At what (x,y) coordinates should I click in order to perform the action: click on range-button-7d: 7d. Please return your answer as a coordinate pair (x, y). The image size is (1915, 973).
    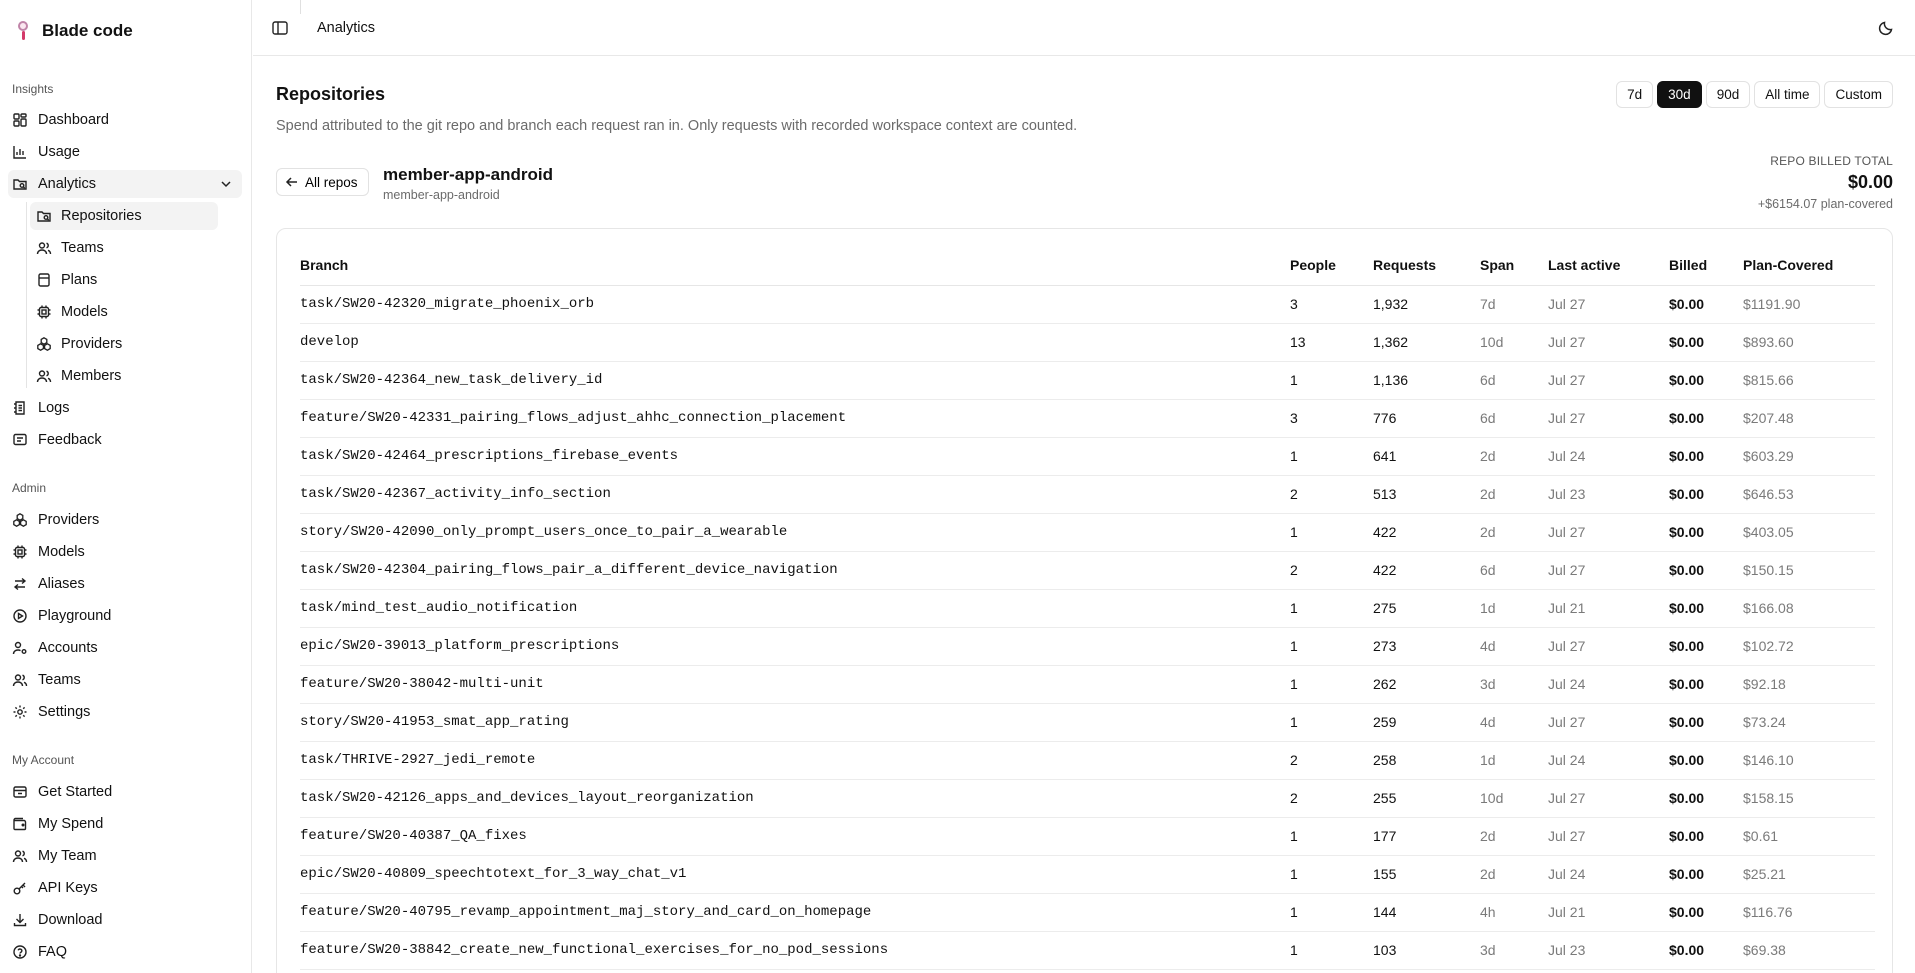
    Looking at the image, I should click on (1635, 94).